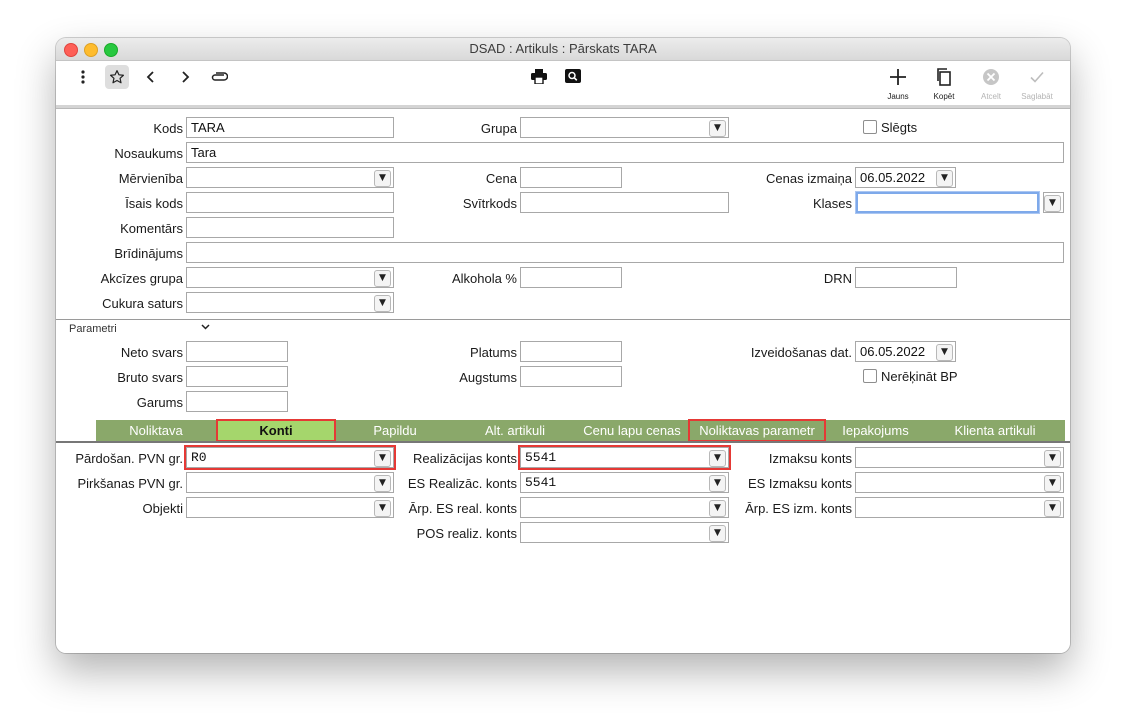 The image size is (1126, 727). What do you see at coordinates (893, 177) in the screenshot?
I see `cenas-izmaina-value: 06.05.2022` at bounding box center [893, 177].